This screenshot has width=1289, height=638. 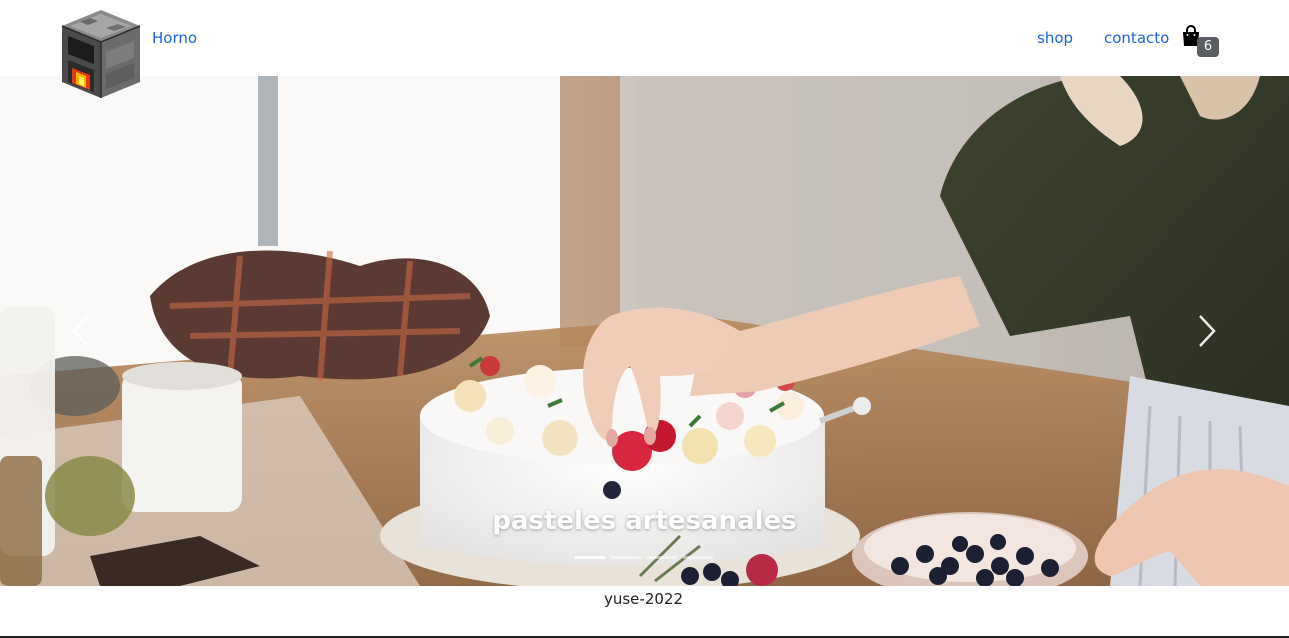 I want to click on carousel-caption: pasteles artesanales, so click(x=644, y=521).